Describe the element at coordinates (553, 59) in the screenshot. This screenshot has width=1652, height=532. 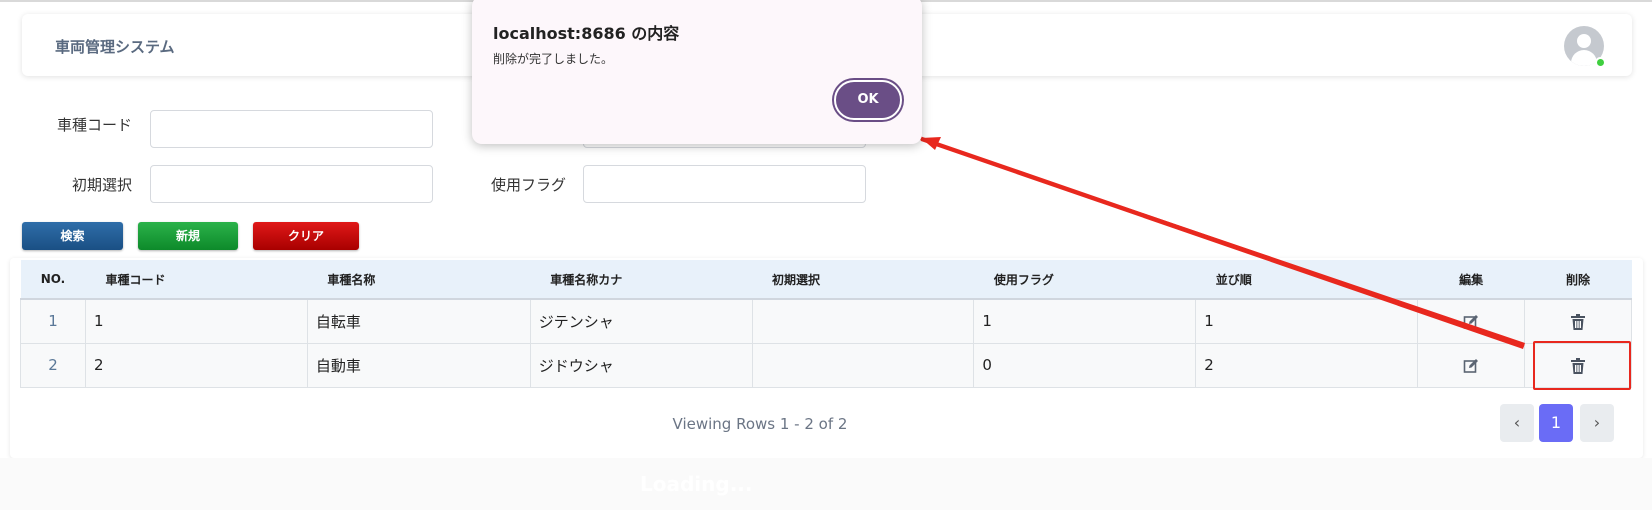
I see `dialog-message: 削除が完了しました。` at that location.